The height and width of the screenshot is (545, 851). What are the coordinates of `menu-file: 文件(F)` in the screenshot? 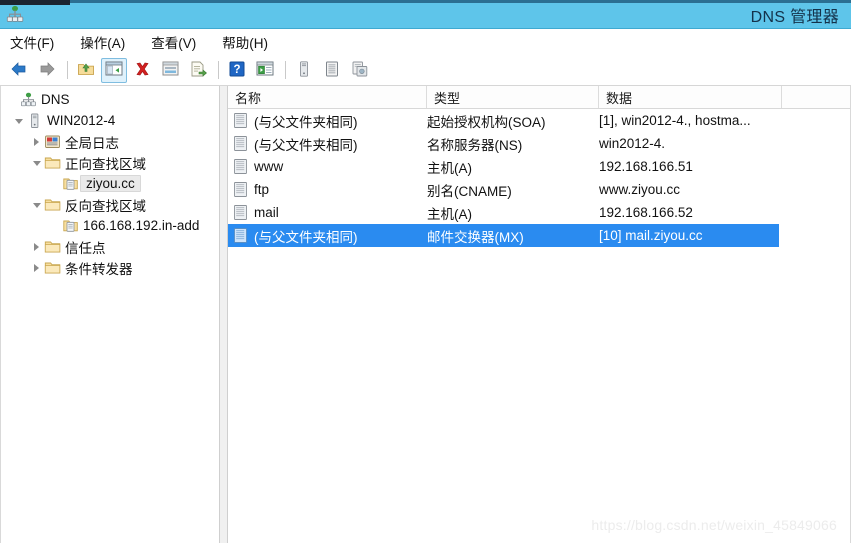 It's located at (38, 42).